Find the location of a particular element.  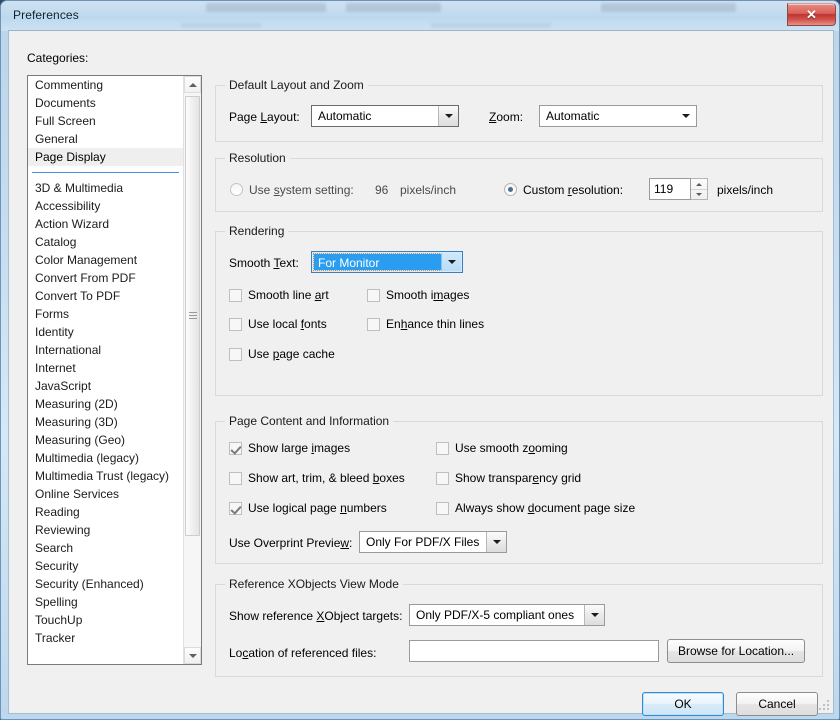

category-item-forms: Forms is located at coordinates (105, 314).